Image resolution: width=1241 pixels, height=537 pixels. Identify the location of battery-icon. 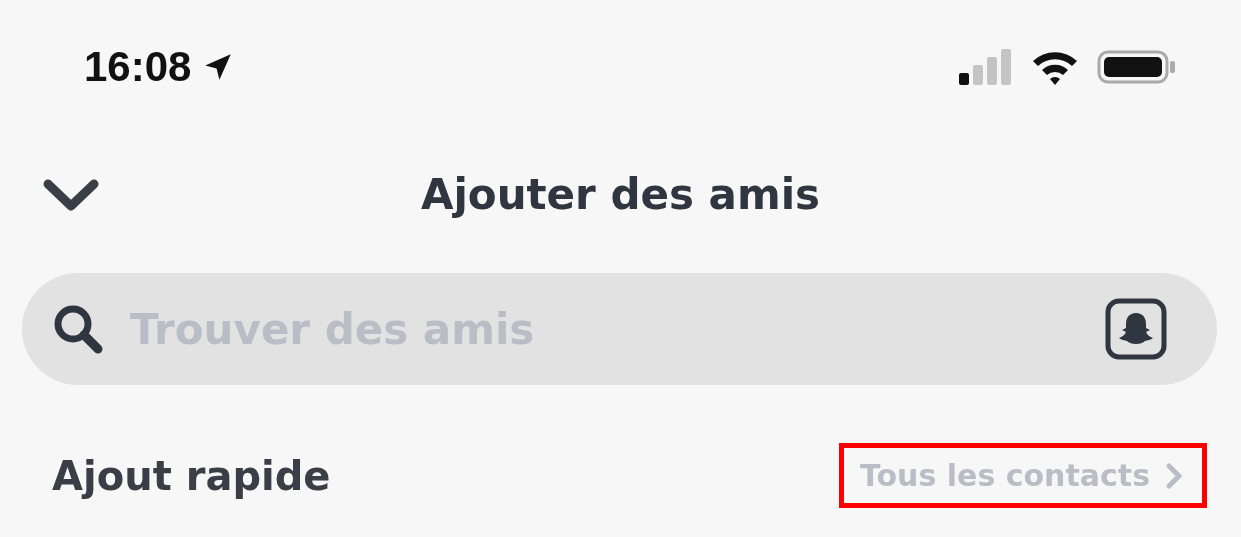
(1137, 67).